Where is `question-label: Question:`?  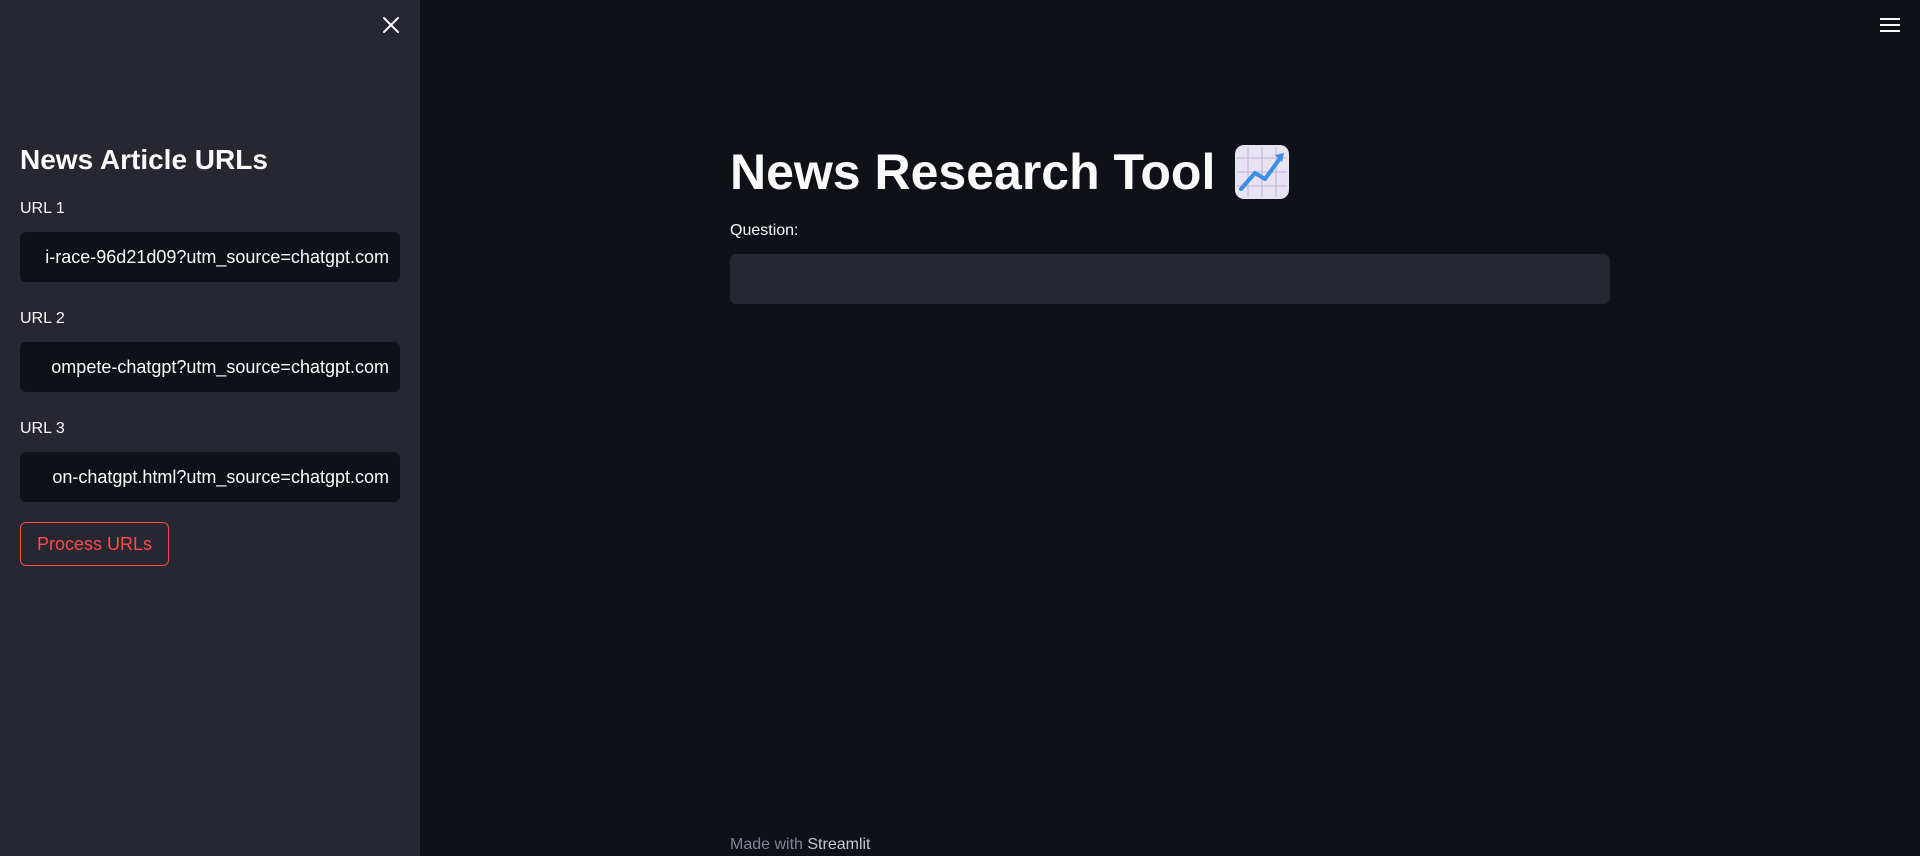
question-label: Question: is located at coordinates (764, 230).